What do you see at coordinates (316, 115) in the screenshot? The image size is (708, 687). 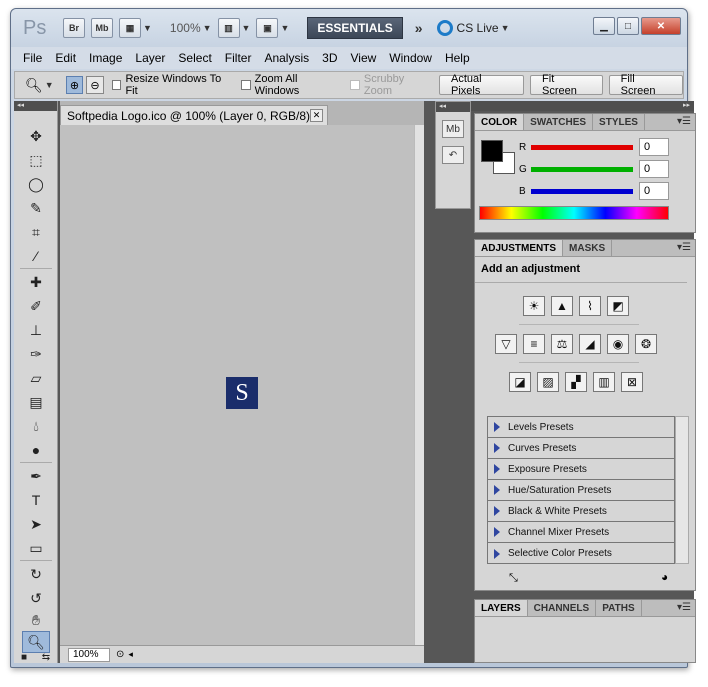 I see `close-icon: ✕` at bounding box center [316, 115].